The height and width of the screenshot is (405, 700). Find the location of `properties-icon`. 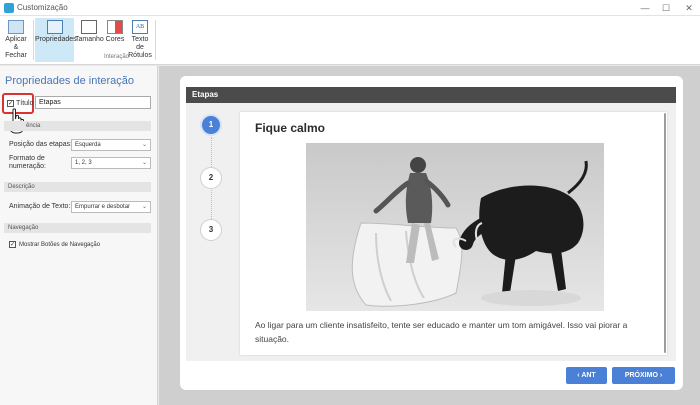

properties-icon is located at coordinates (54, 27).